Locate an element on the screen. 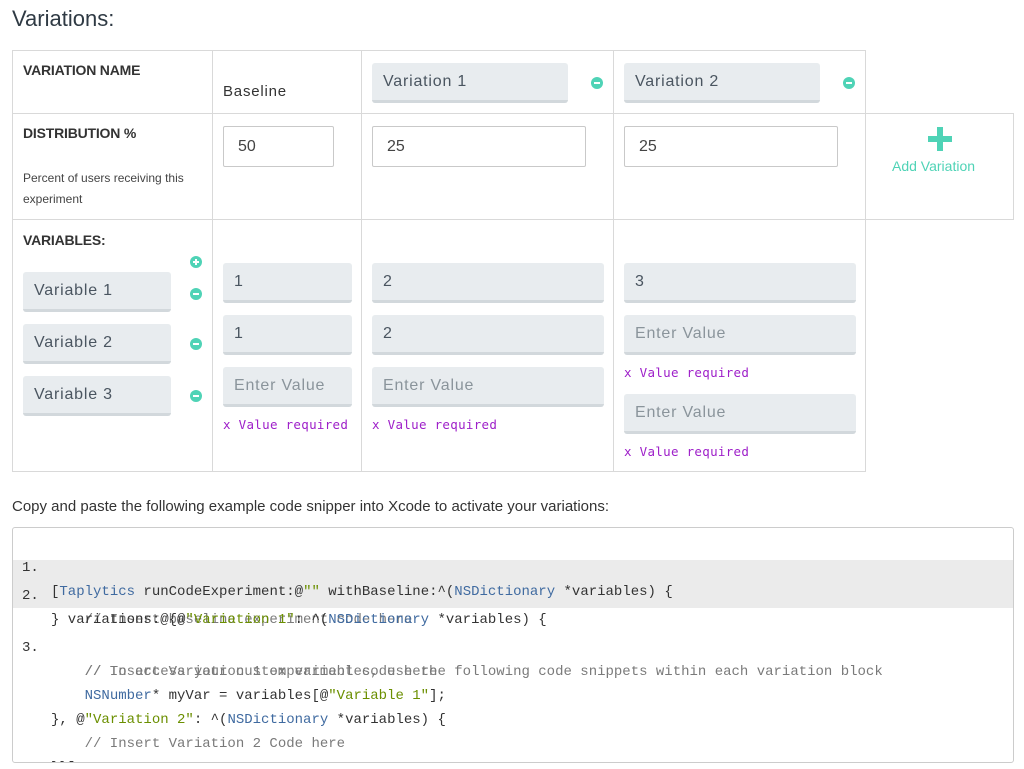 The image size is (1024, 769). remove-variation2-icon is located at coordinates (849, 83).